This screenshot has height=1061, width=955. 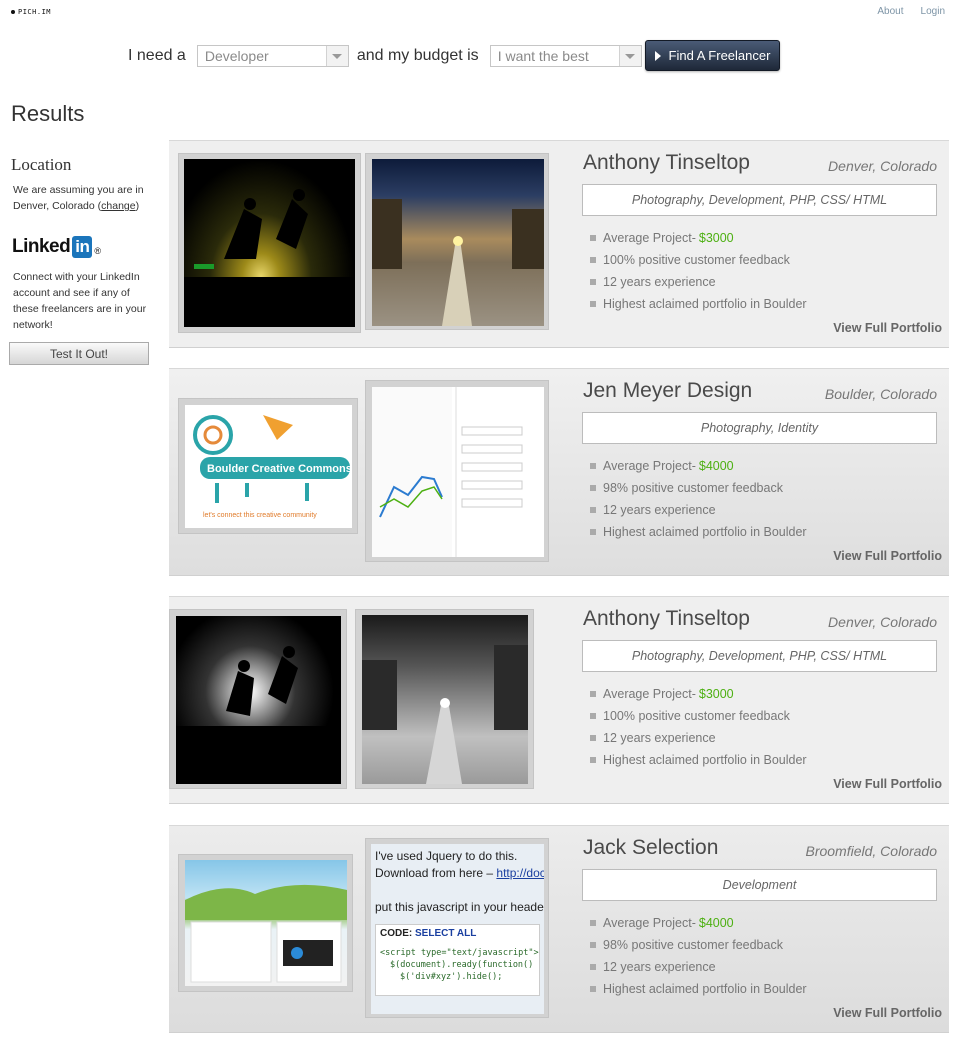 What do you see at coordinates (137, 206) in the screenshot?
I see `location-close-paren: )` at bounding box center [137, 206].